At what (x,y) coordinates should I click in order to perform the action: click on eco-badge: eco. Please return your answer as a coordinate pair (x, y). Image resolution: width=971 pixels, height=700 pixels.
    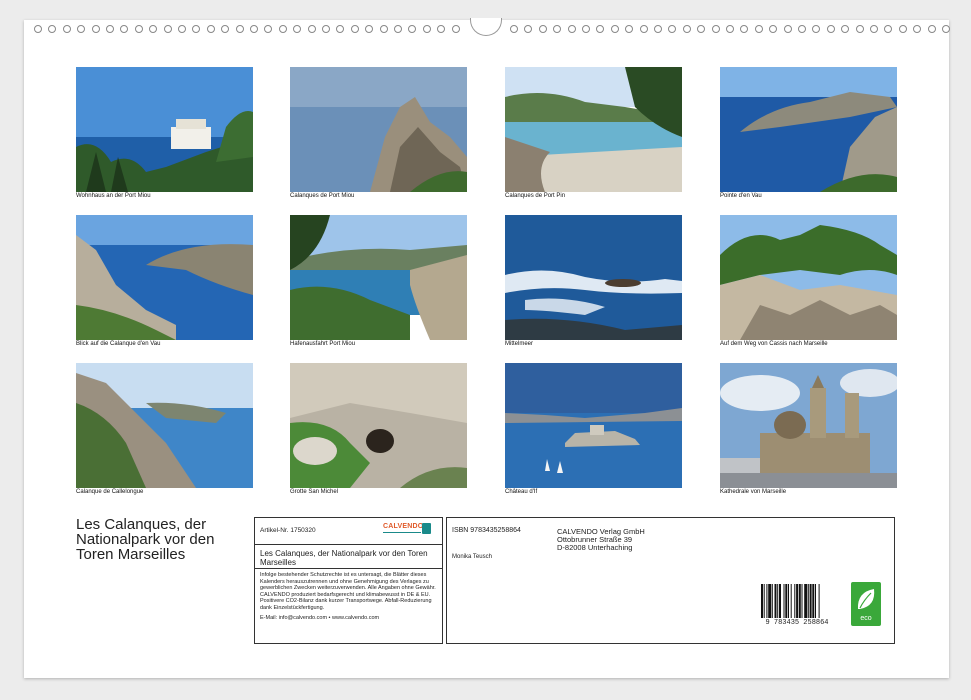
    Looking at the image, I should click on (866, 604).